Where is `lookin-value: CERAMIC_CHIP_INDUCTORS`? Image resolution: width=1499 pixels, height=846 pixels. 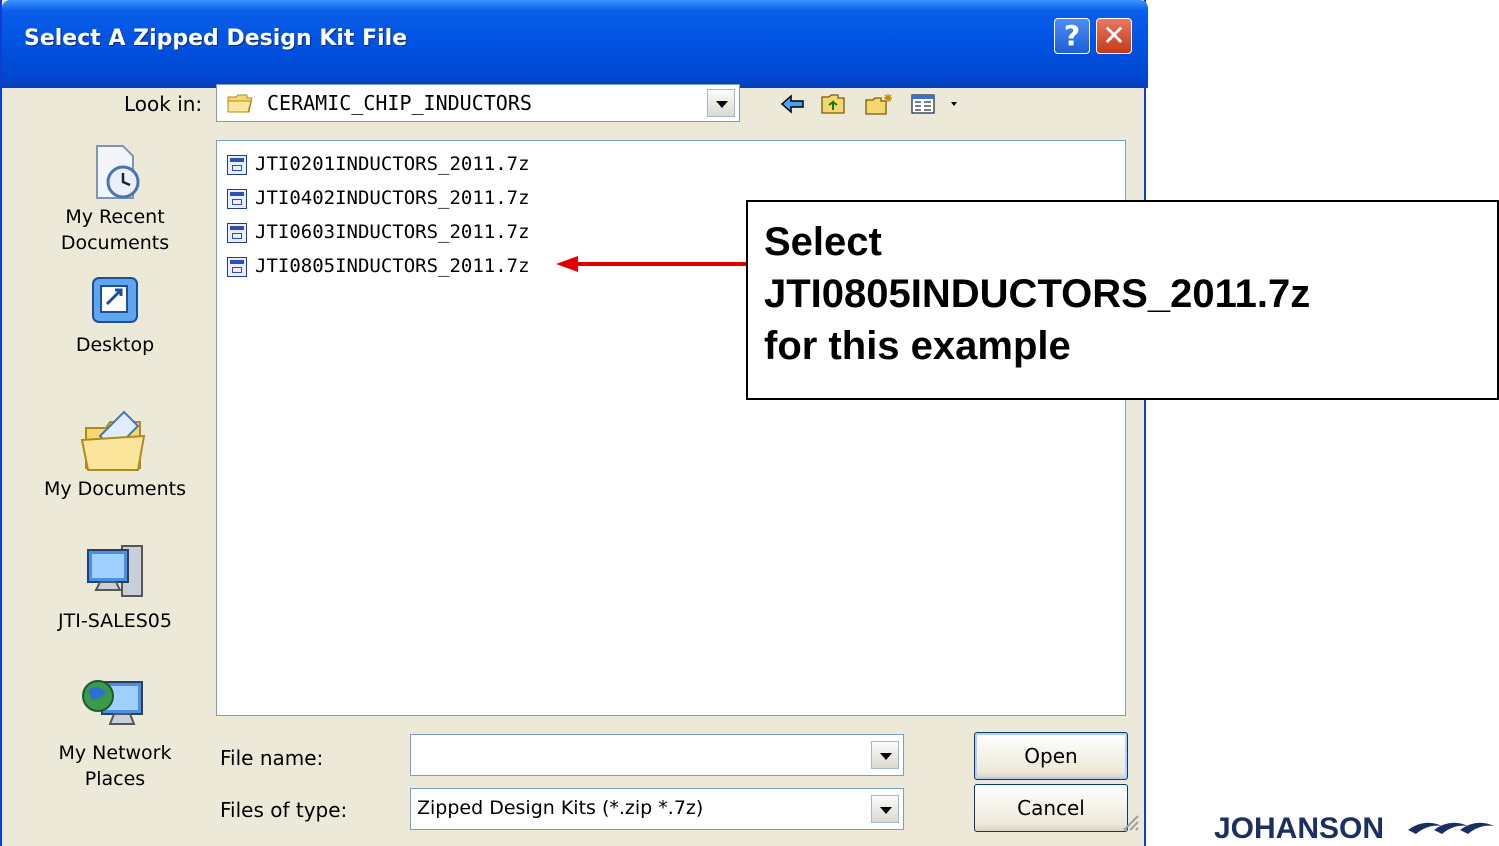 lookin-value: CERAMIC_CHIP_INDUCTORS is located at coordinates (399, 103).